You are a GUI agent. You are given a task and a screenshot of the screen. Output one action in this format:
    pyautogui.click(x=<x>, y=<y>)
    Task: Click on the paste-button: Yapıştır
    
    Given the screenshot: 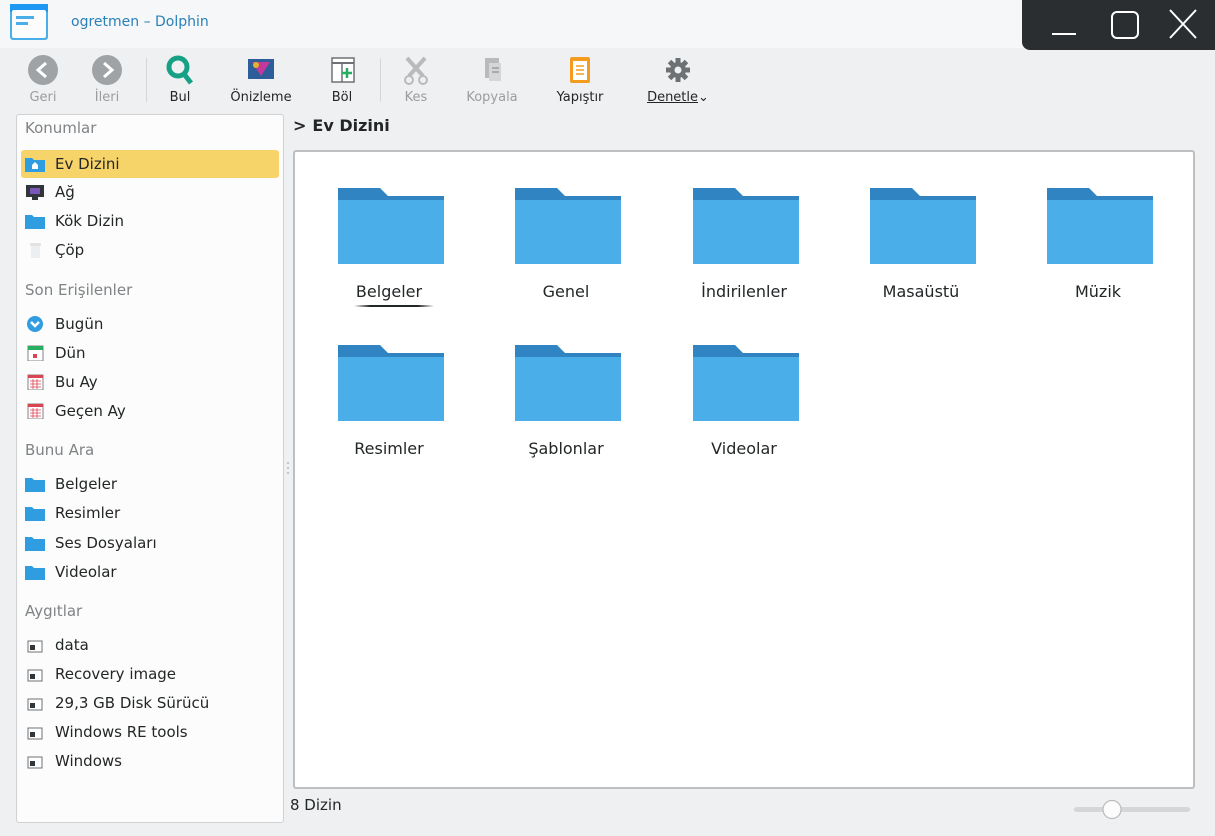 What is the action you would take?
    pyautogui.click(x=580, y=83)
    